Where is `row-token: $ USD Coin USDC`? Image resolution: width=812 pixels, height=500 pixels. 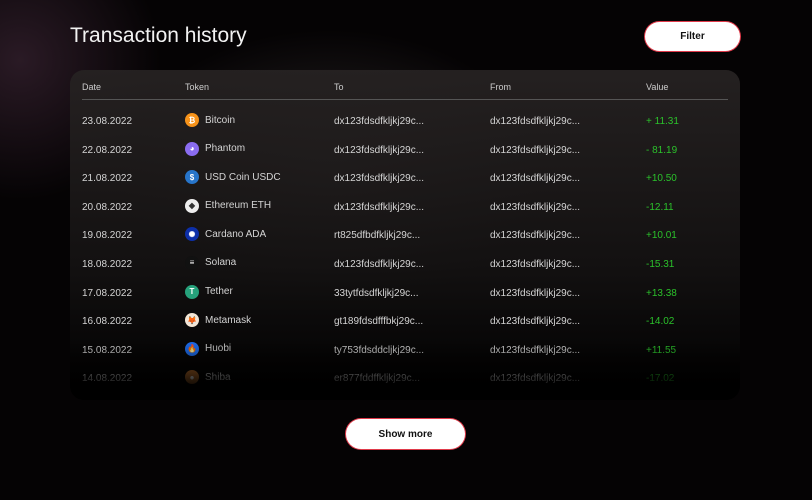 row-token: $ USD Coin USDC is located at coordinates (233, 177).